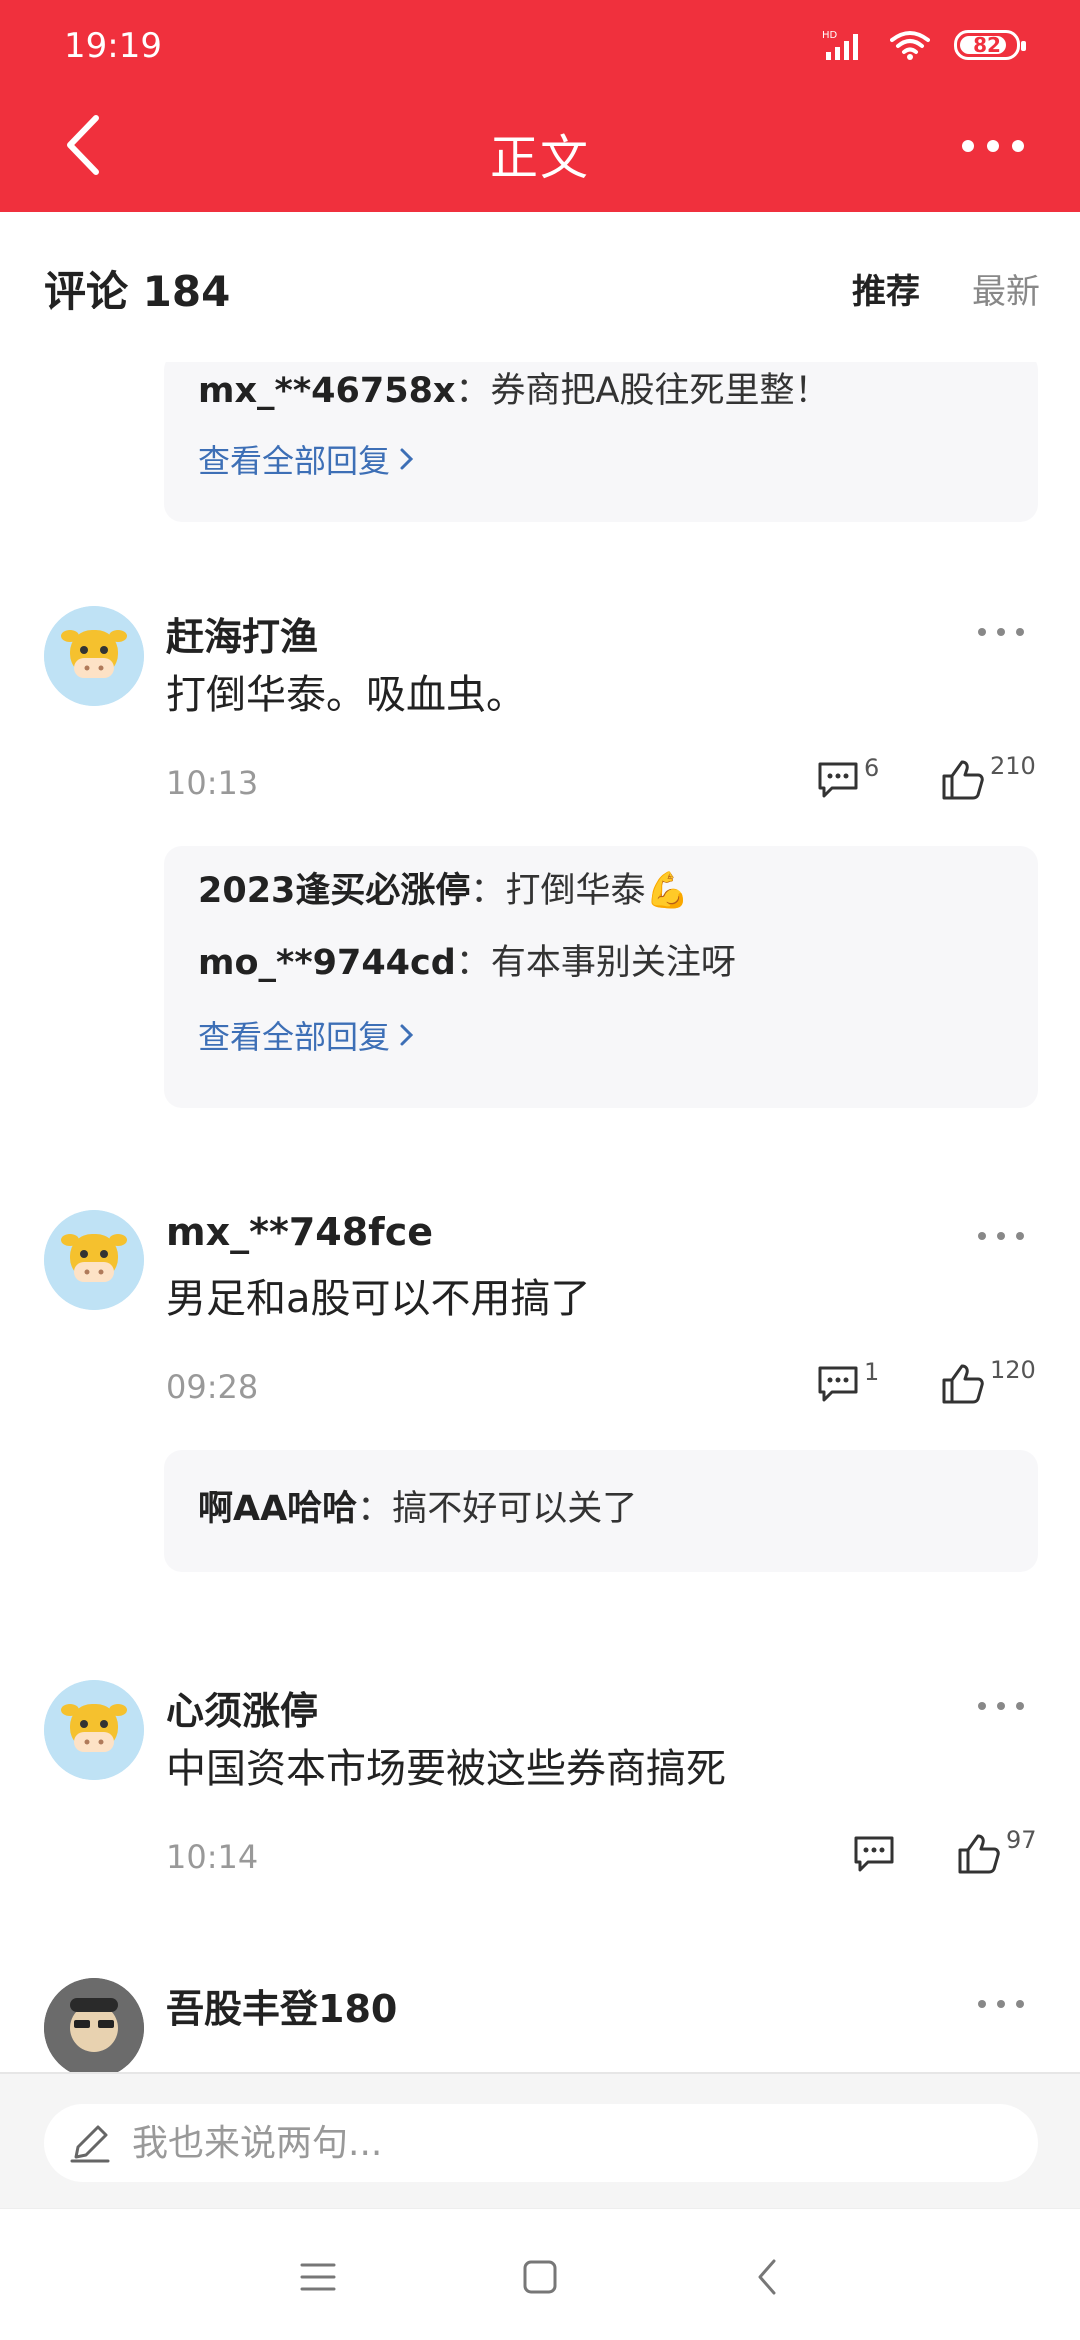  What do you see at coordinates (281, 2005) in the screenshot?
I see `comment-username: 吾股丰登180` at bounding box center [281, 2005].